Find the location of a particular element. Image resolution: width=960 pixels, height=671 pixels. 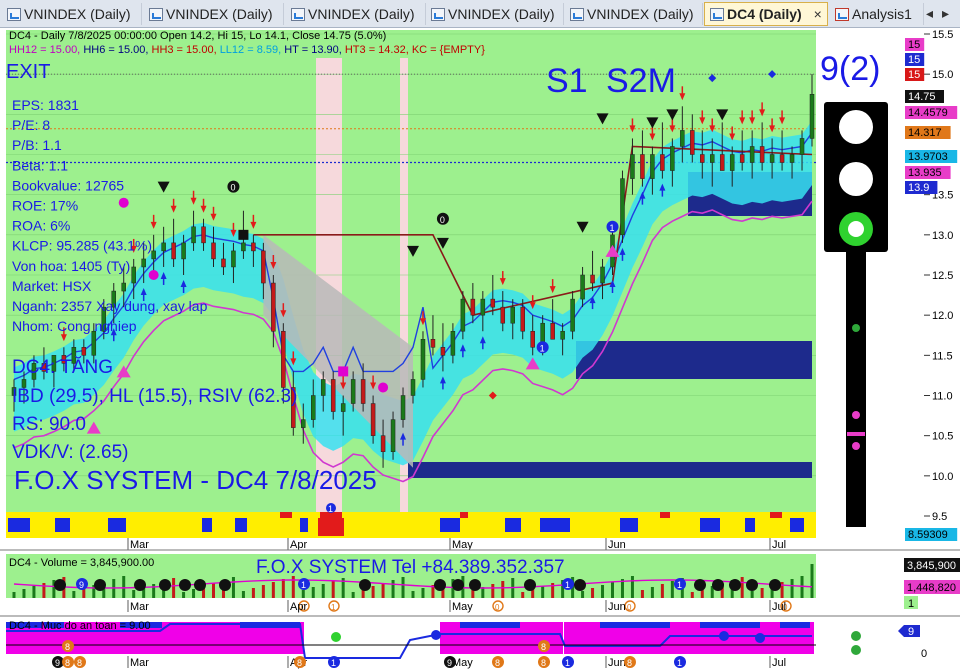

tab-dc4: DC4 (Daily) × is located at coordinates (766, 14).